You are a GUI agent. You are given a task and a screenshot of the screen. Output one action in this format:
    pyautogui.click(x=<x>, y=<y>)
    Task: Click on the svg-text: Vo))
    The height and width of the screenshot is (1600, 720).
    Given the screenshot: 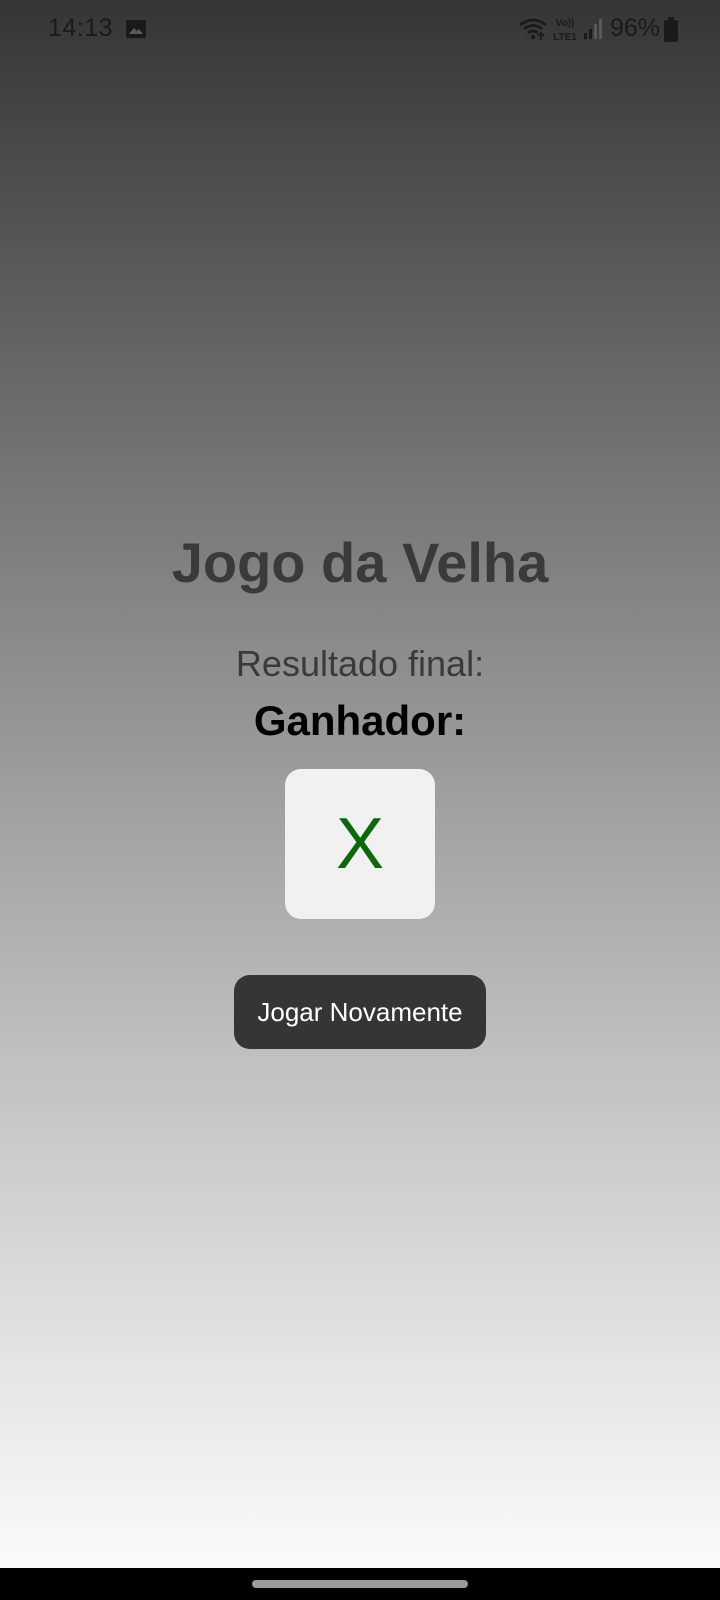 What is the action you would take?
    pyautogui.click(x=565, y=23)
    